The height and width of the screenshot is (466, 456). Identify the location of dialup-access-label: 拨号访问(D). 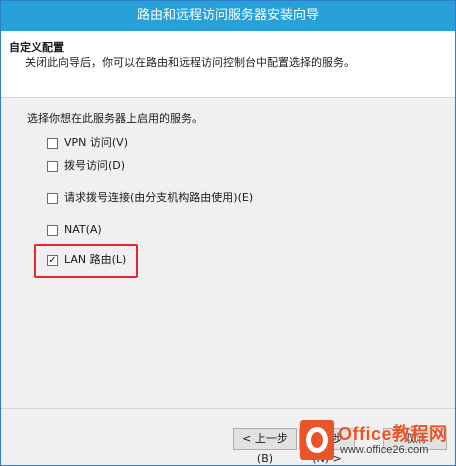
(95, 165).